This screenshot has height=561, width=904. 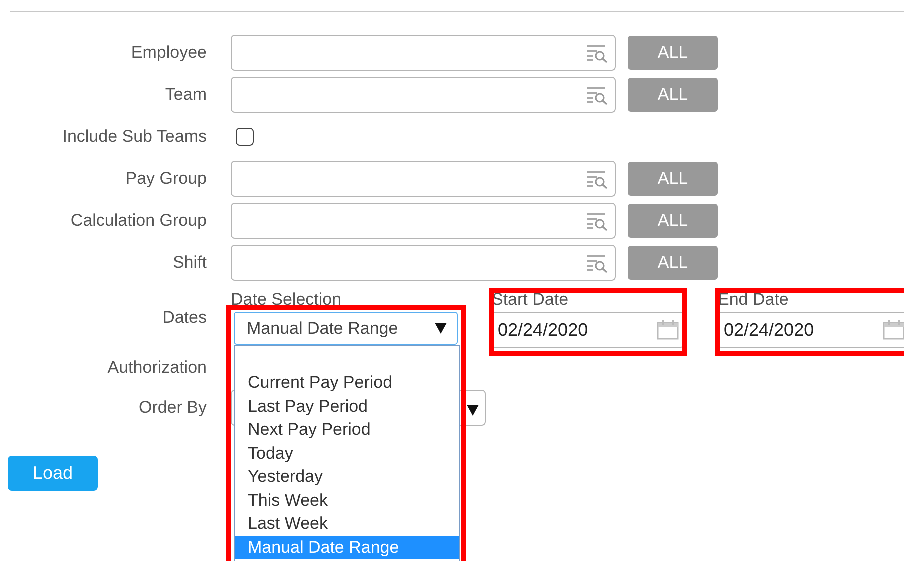 I want to click on dropdown-option: Last Pay Period, so click(x=347, y=406).